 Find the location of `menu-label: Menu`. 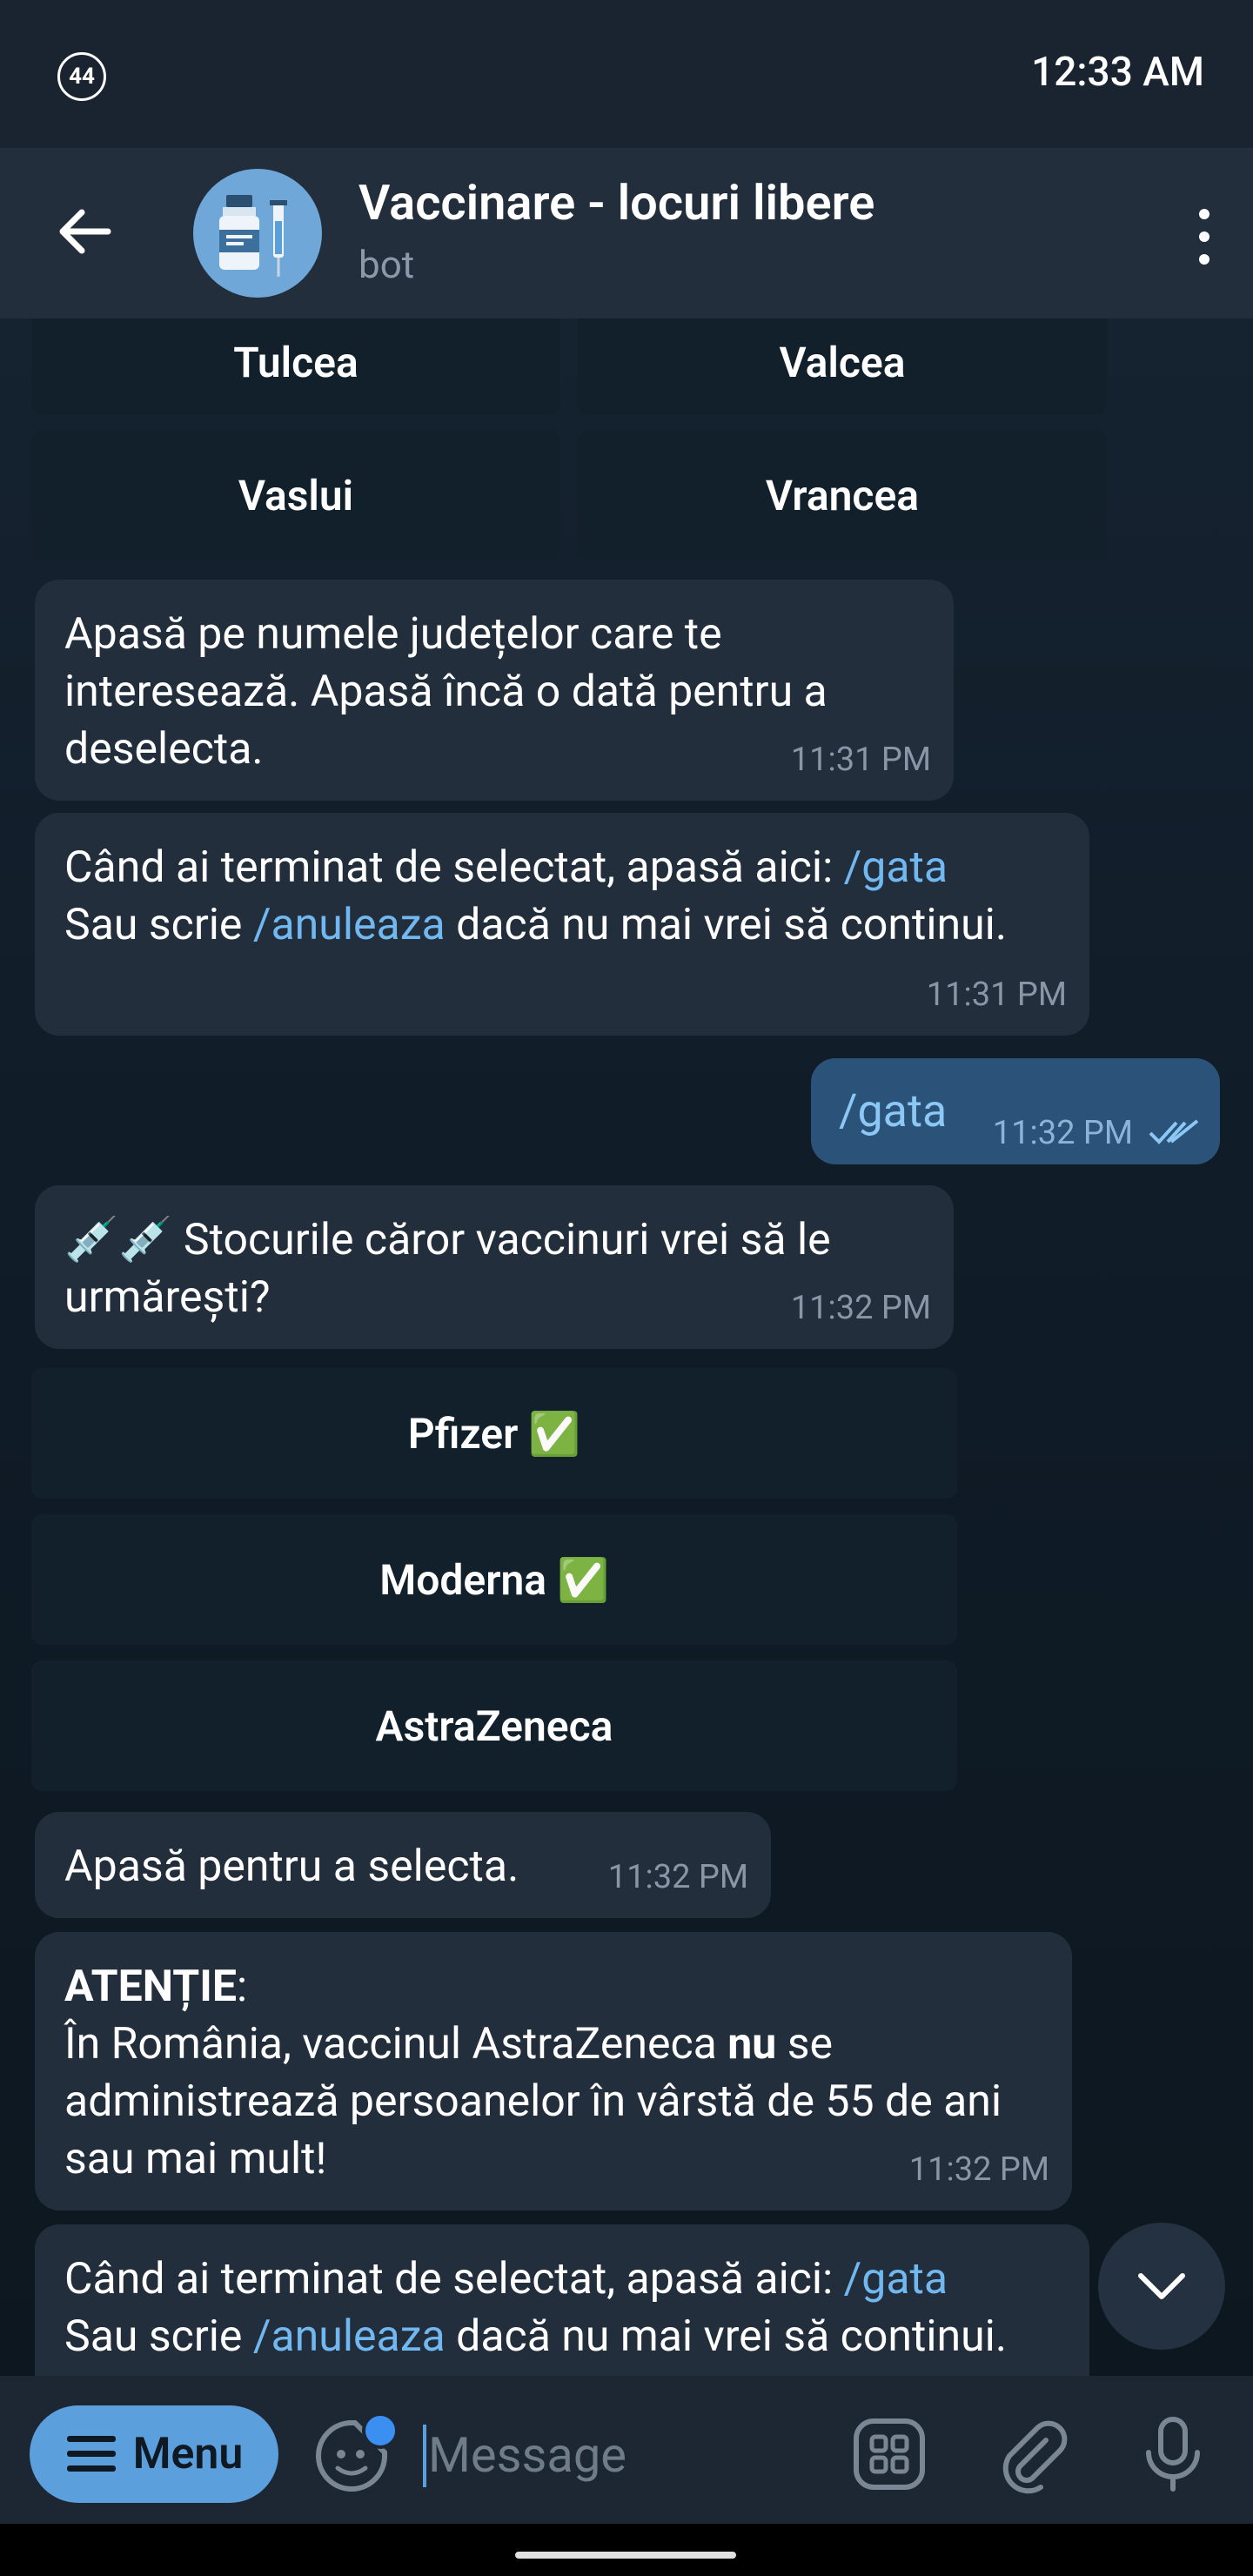

menu-label: Menu is located at coordinates (188, 2454).